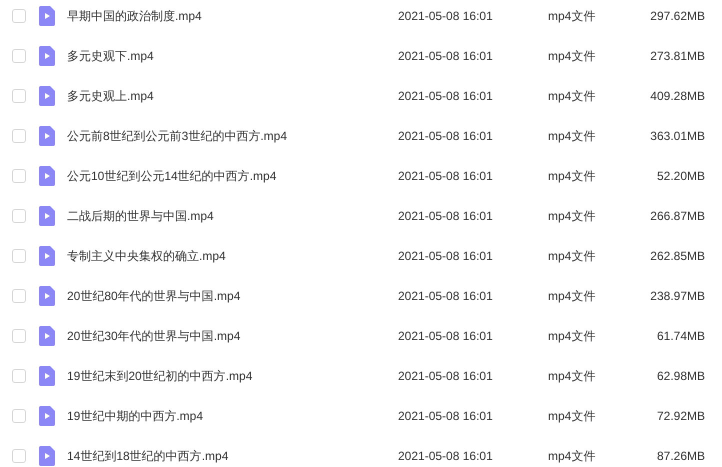  I want to click on file-size: 72.92MB, so click(680, 416).